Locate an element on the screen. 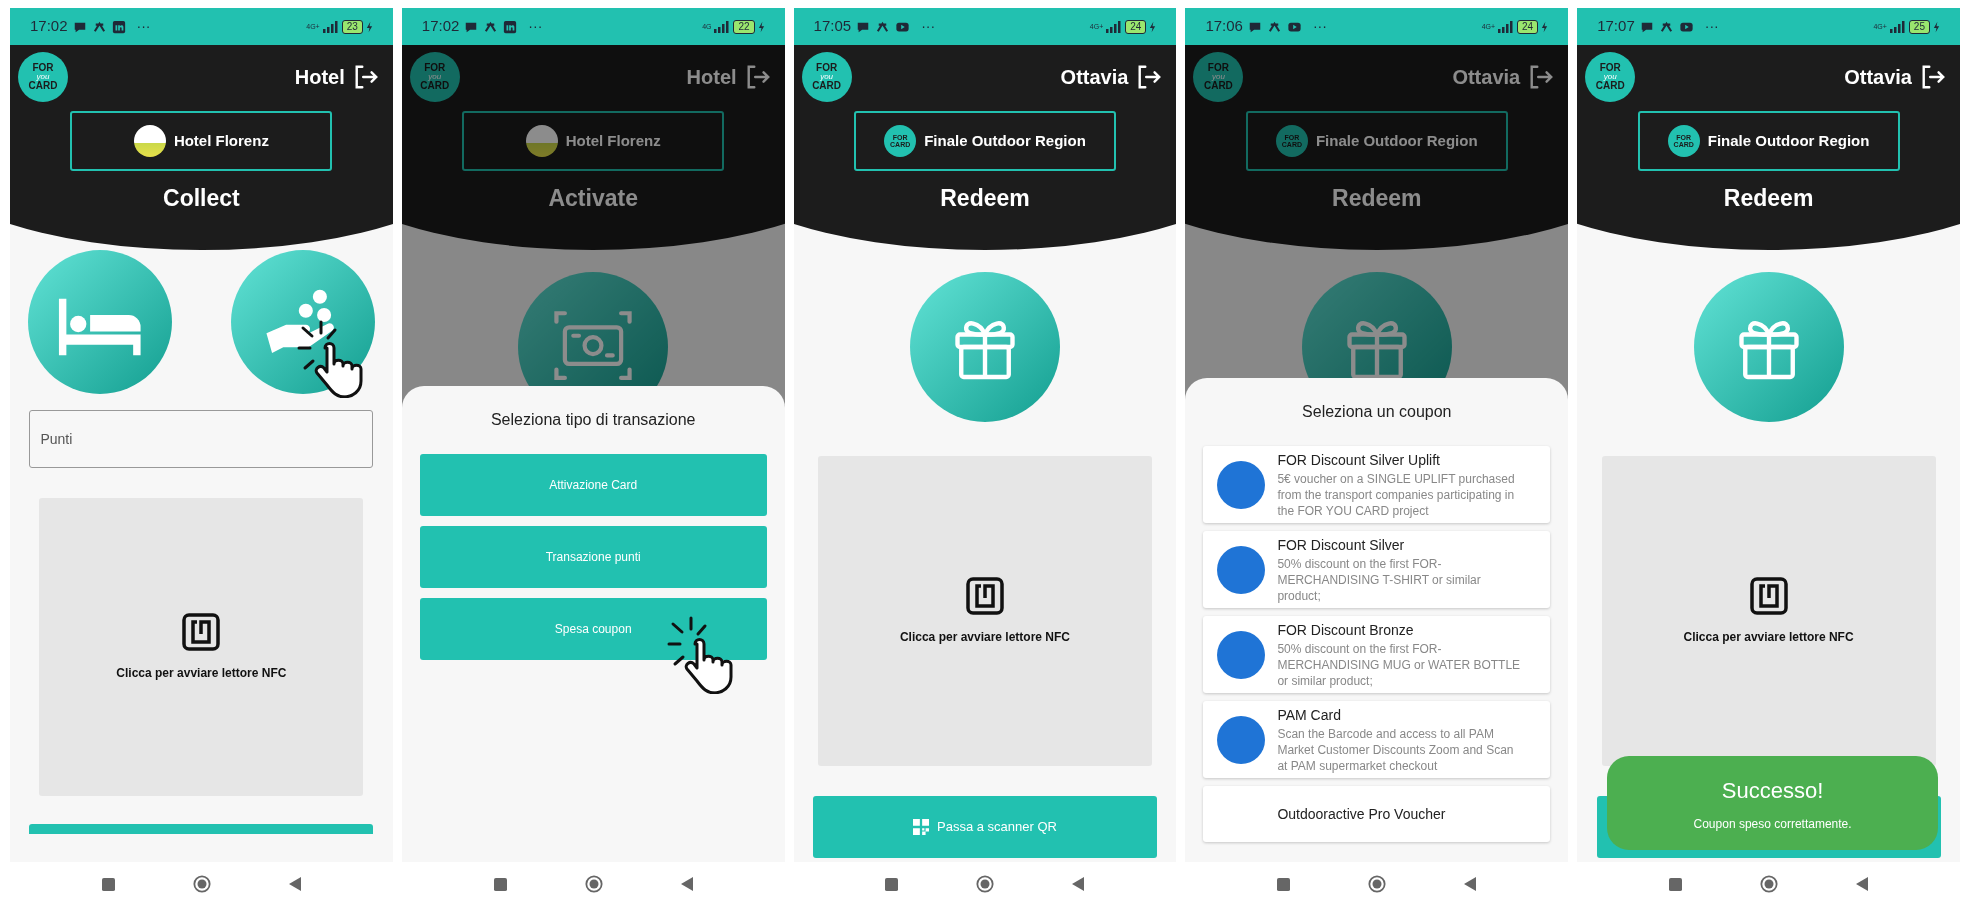 This screenshot has width=1970, height=914. coupon-title: FOR Discount Silver is located at coordinates (1341, 545).